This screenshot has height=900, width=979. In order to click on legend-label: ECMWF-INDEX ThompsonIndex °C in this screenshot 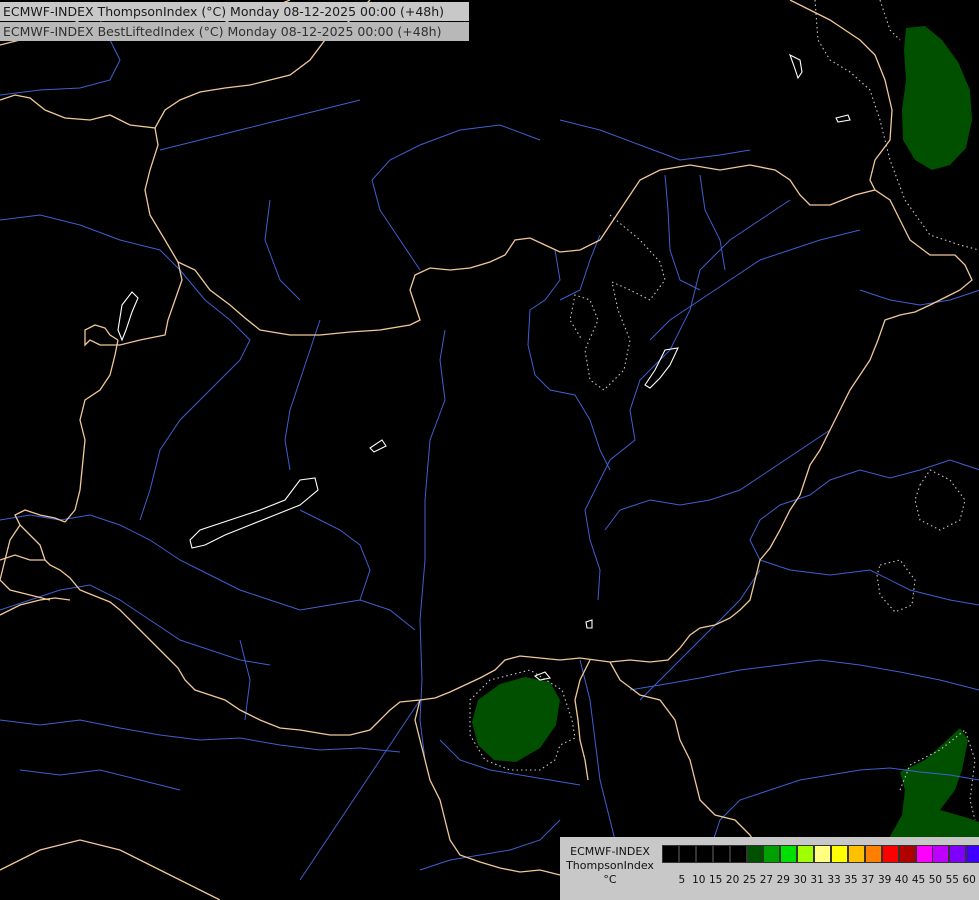, I will do `click(610, 866)`.